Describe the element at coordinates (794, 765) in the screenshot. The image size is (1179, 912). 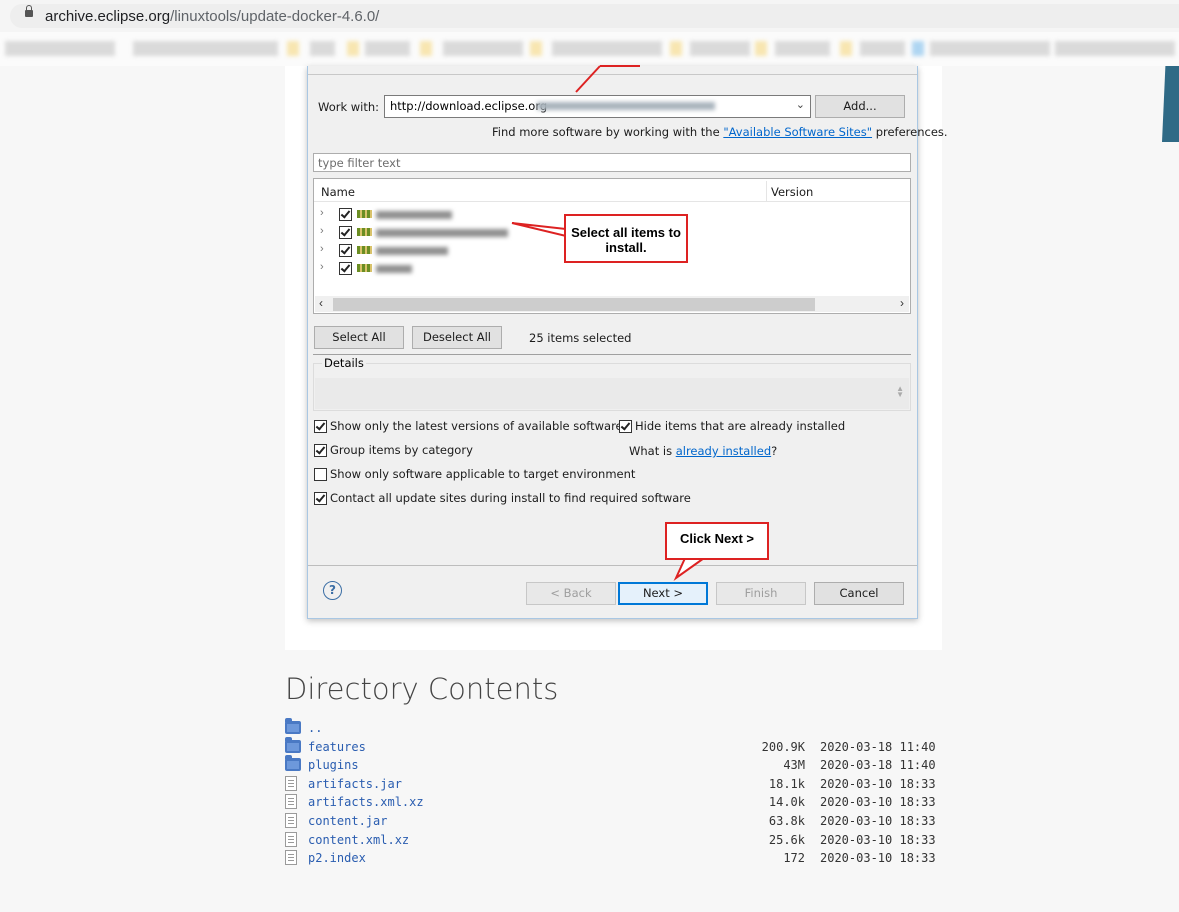
I see `entry-size: 43M` at that location.